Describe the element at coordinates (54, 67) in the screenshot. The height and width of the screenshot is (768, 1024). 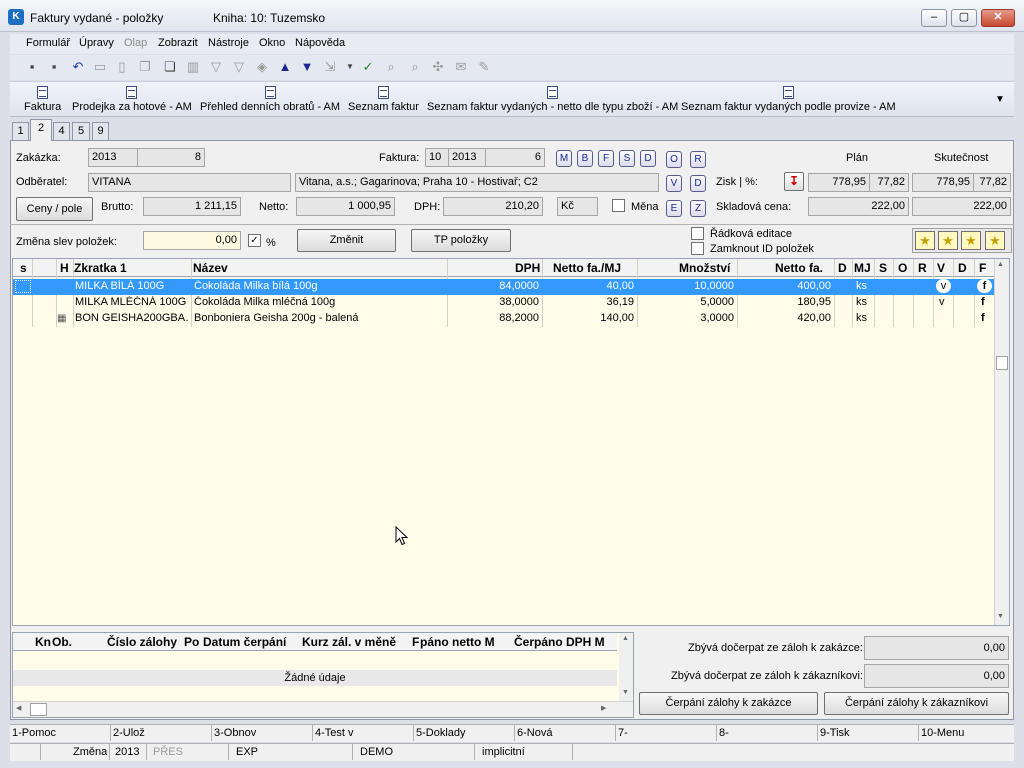
I see `save-close-icon: ▪` at that location.